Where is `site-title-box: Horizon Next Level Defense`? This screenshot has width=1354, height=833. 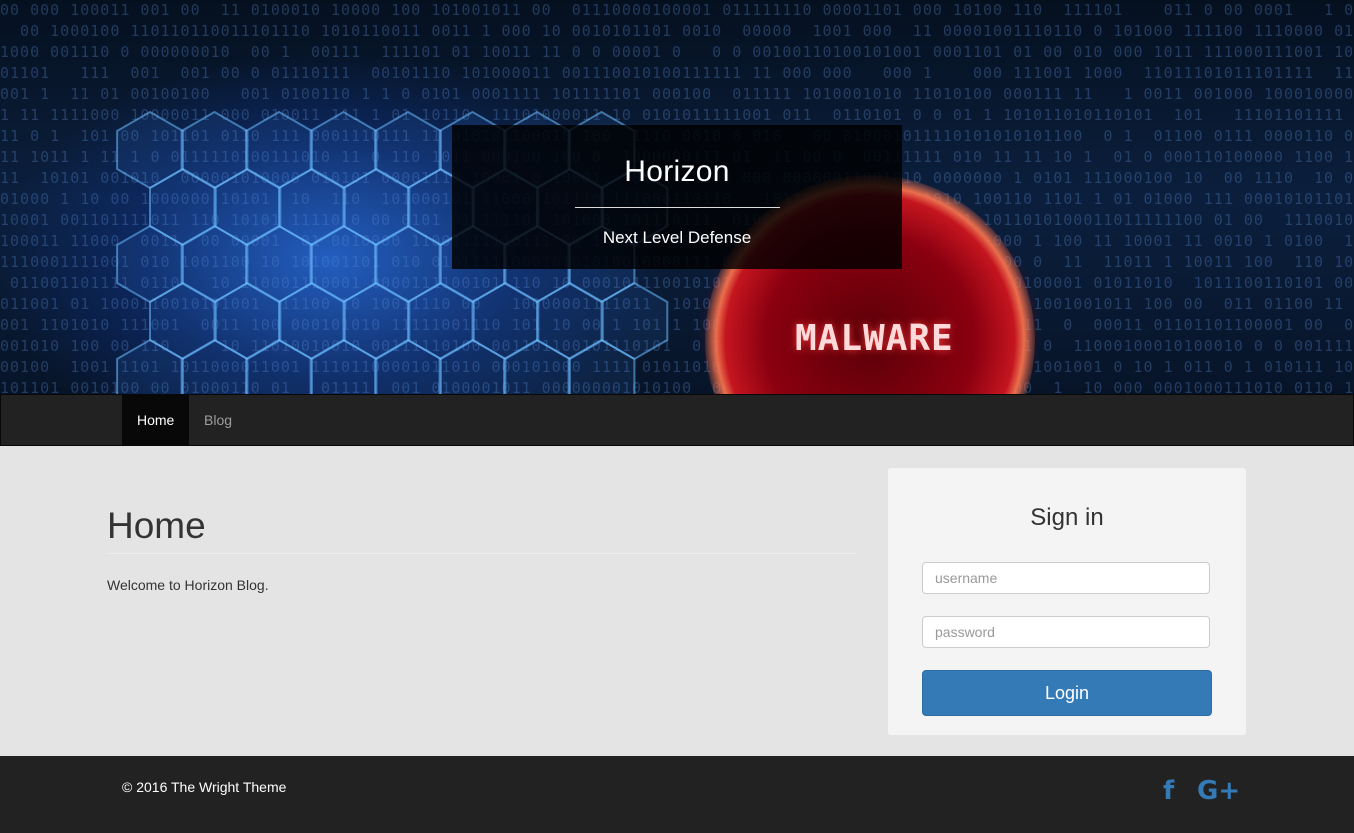
site-title-box: Horizon Next Level Defense is located at coordinates (677, 197).